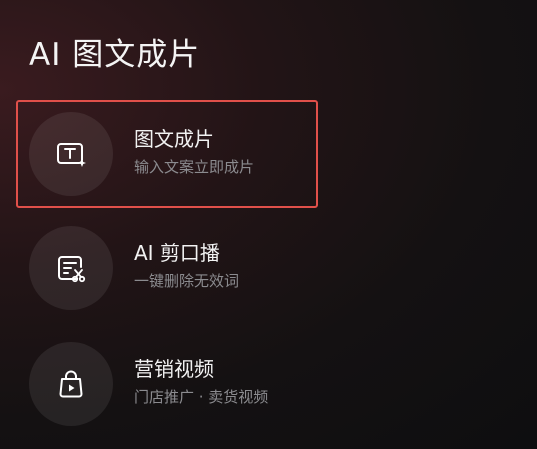 The height and width of the screenshot is (449, 537). What do you see at coordinates (174, 369) in the screenshot?
I see `menu-item-title: 营销视频` at bounding box center [174, 369].